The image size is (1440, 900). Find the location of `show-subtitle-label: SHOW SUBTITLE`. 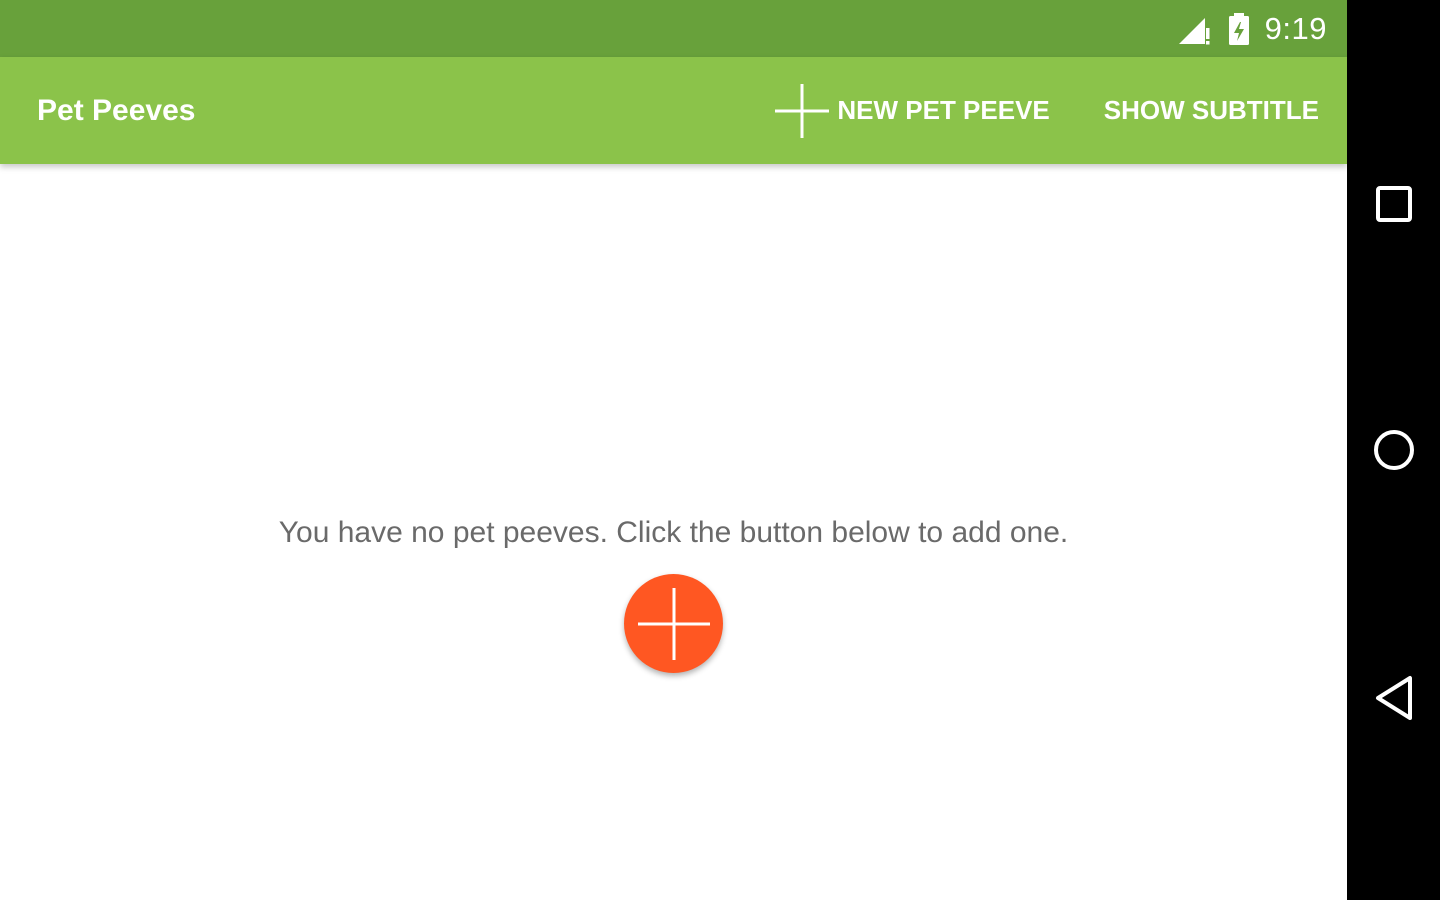

show-subtitle-label: SHOW SUBTITLE is located at coordinates (1211, 110).